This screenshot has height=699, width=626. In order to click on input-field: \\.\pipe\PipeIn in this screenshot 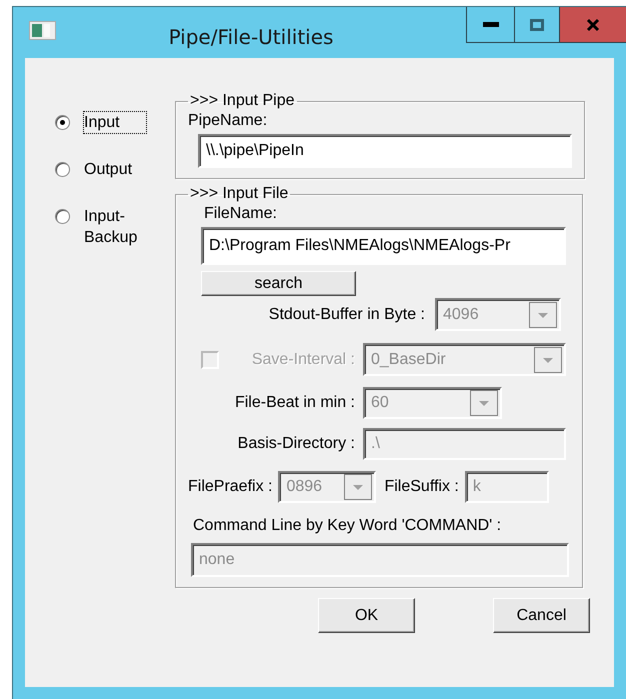, I will do `click(385, 151)`.